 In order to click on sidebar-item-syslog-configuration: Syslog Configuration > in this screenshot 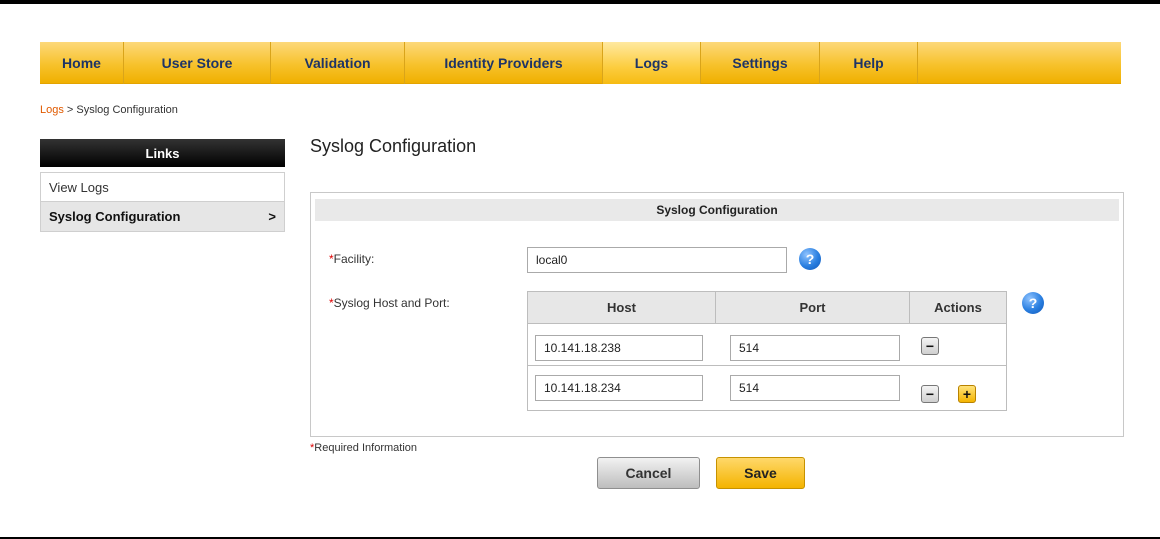, I will do `click(162, 217)`.